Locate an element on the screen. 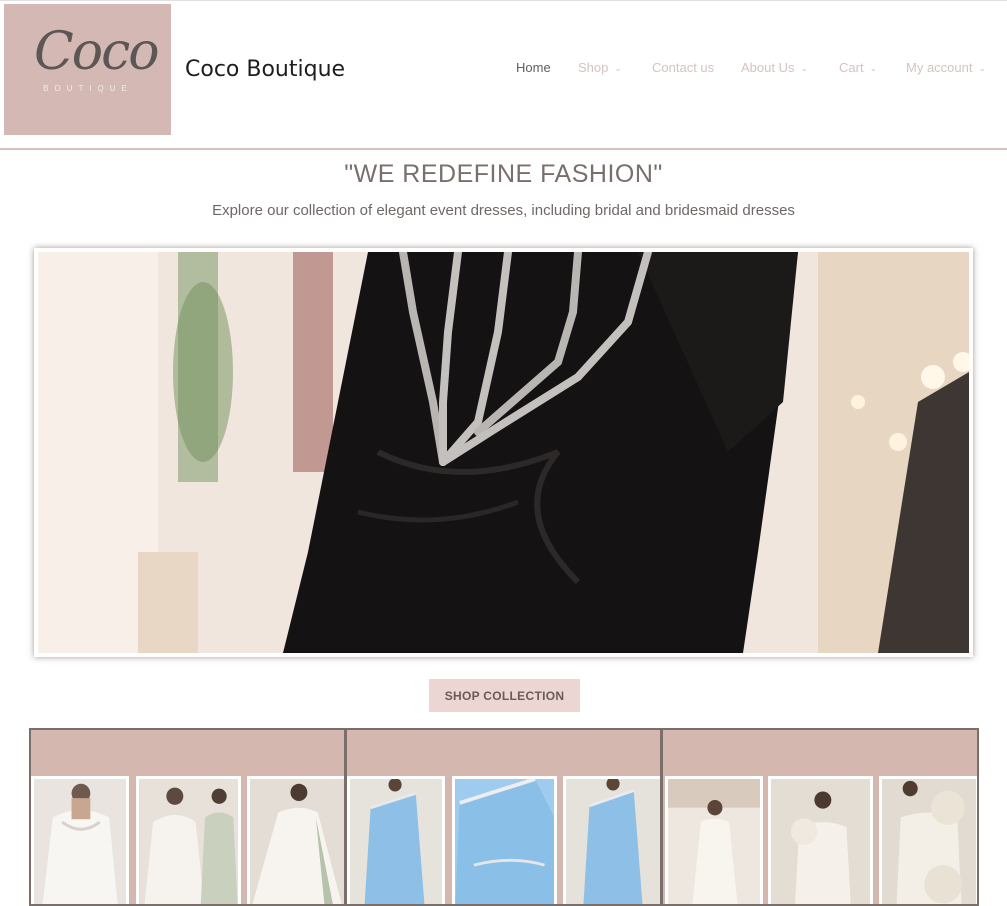 The width and height of the screenshot is (1007, 906). nav-item-contact: Contact us is located at coordinates (683, 67).